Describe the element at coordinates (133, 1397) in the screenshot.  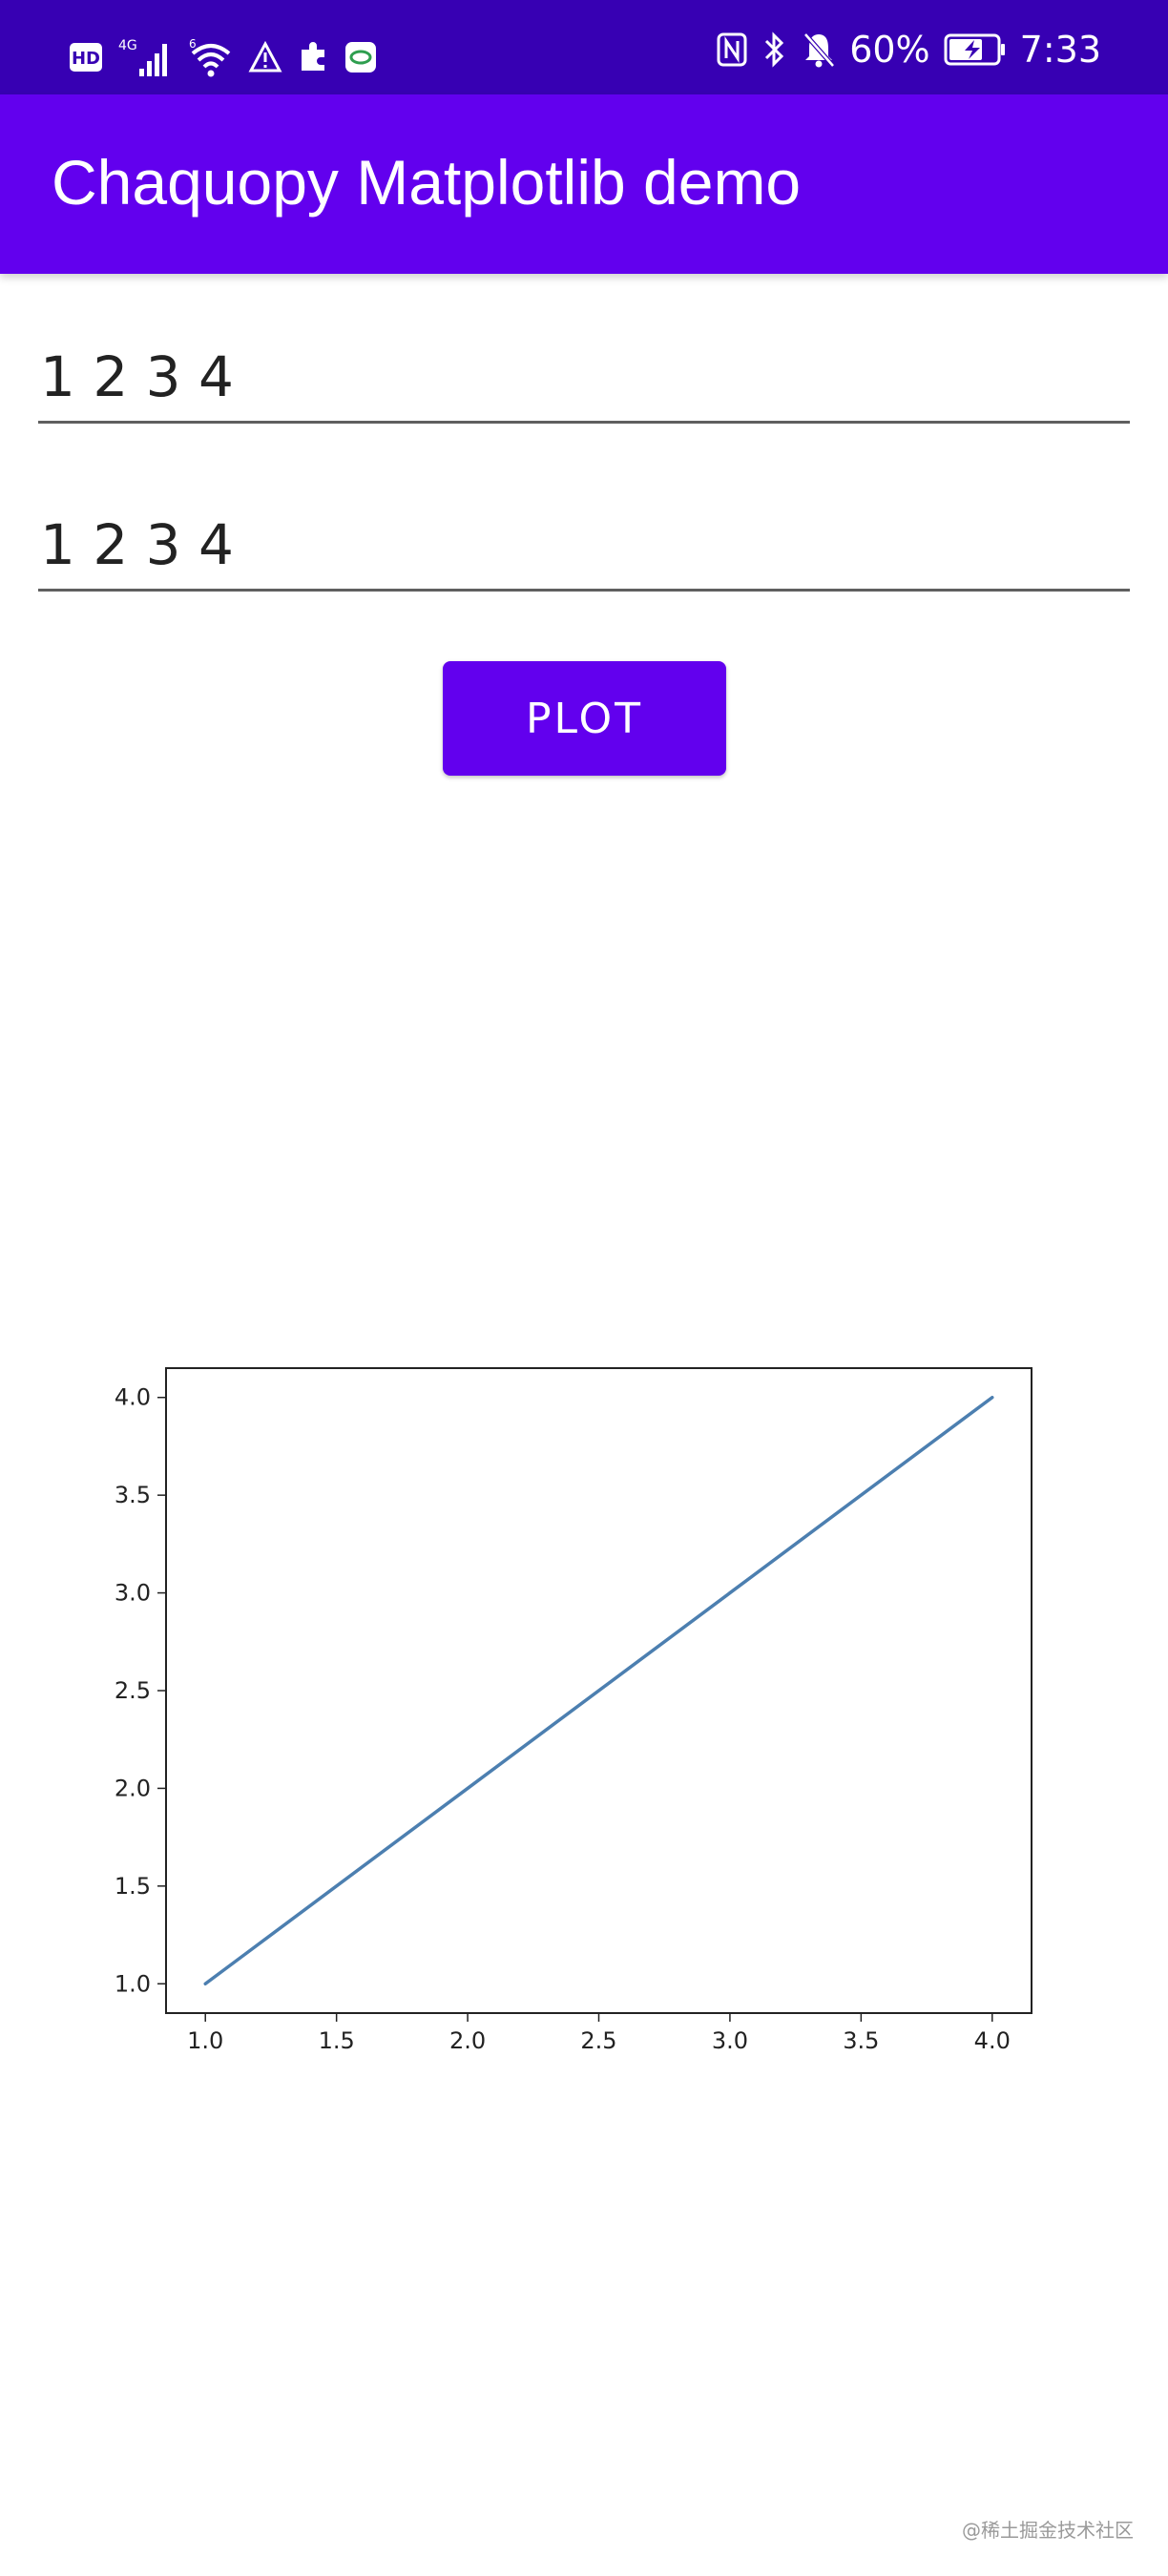
I see `y-tick-label: 4.0` at that location.